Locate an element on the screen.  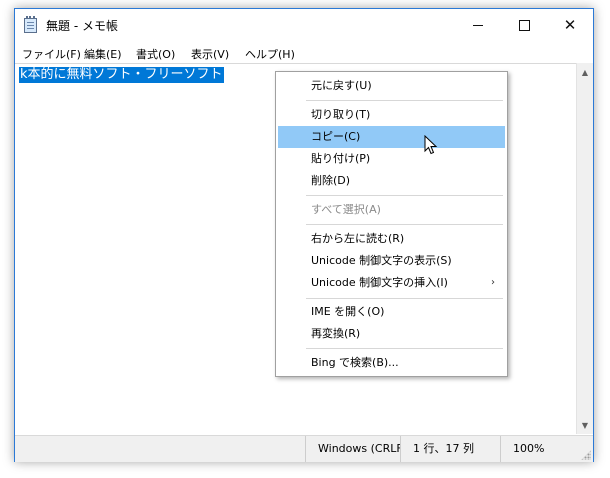
vertical-scrollbar: ▲ ▼ is located at coordinates (584, 248).